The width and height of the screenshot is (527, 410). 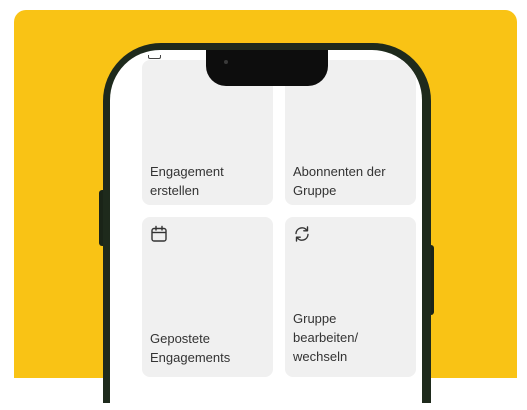 What do you see at coordinates (154, 57) in the screenshot?
I see `partial-icon` at bounding box center [154, 57].